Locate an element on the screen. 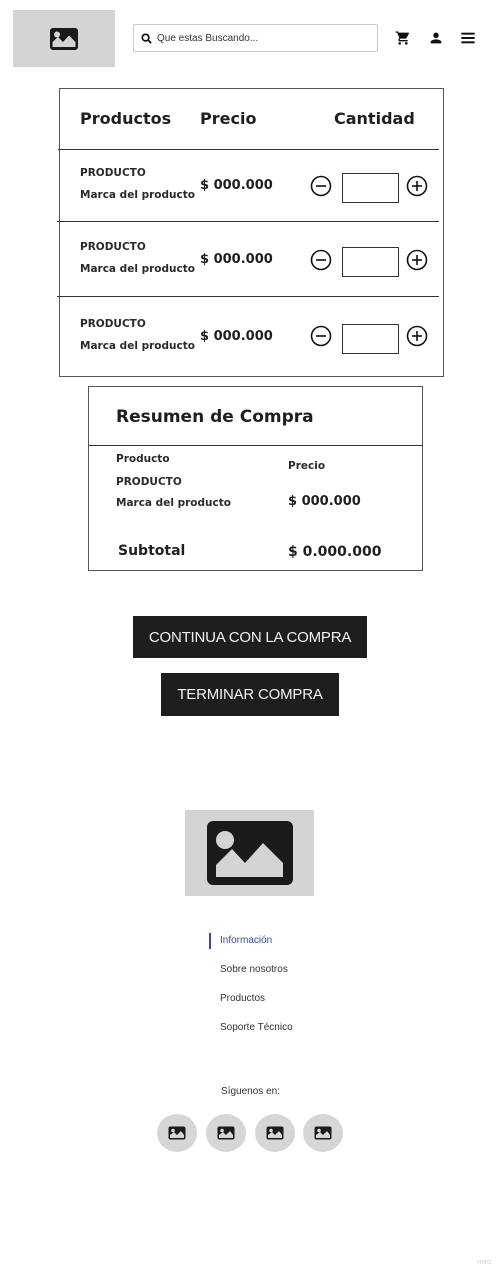 This screenshot has width=501, height=1276. header-logo is located at coordinates (64, 38).